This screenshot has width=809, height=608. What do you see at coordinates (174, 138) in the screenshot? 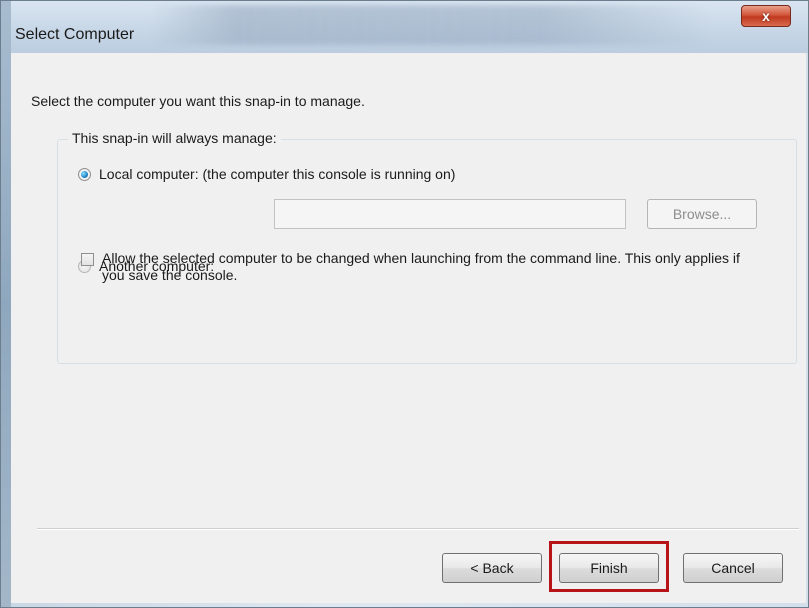
I see `group-box-label: This snap-in will always manage:` at bounding box center [174, 138].